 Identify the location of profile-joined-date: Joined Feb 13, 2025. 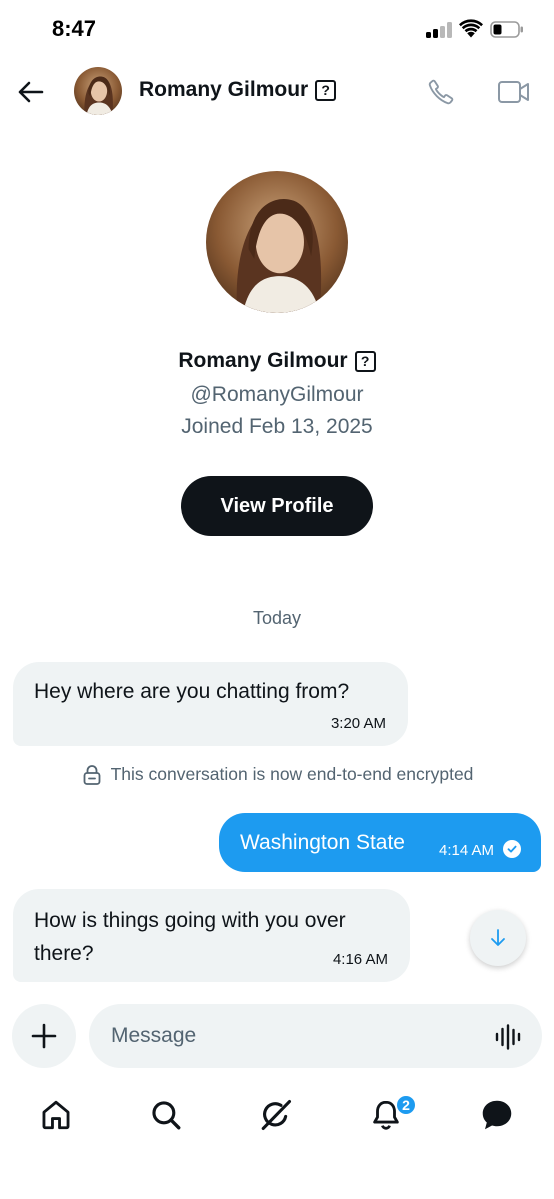
(277, 426).